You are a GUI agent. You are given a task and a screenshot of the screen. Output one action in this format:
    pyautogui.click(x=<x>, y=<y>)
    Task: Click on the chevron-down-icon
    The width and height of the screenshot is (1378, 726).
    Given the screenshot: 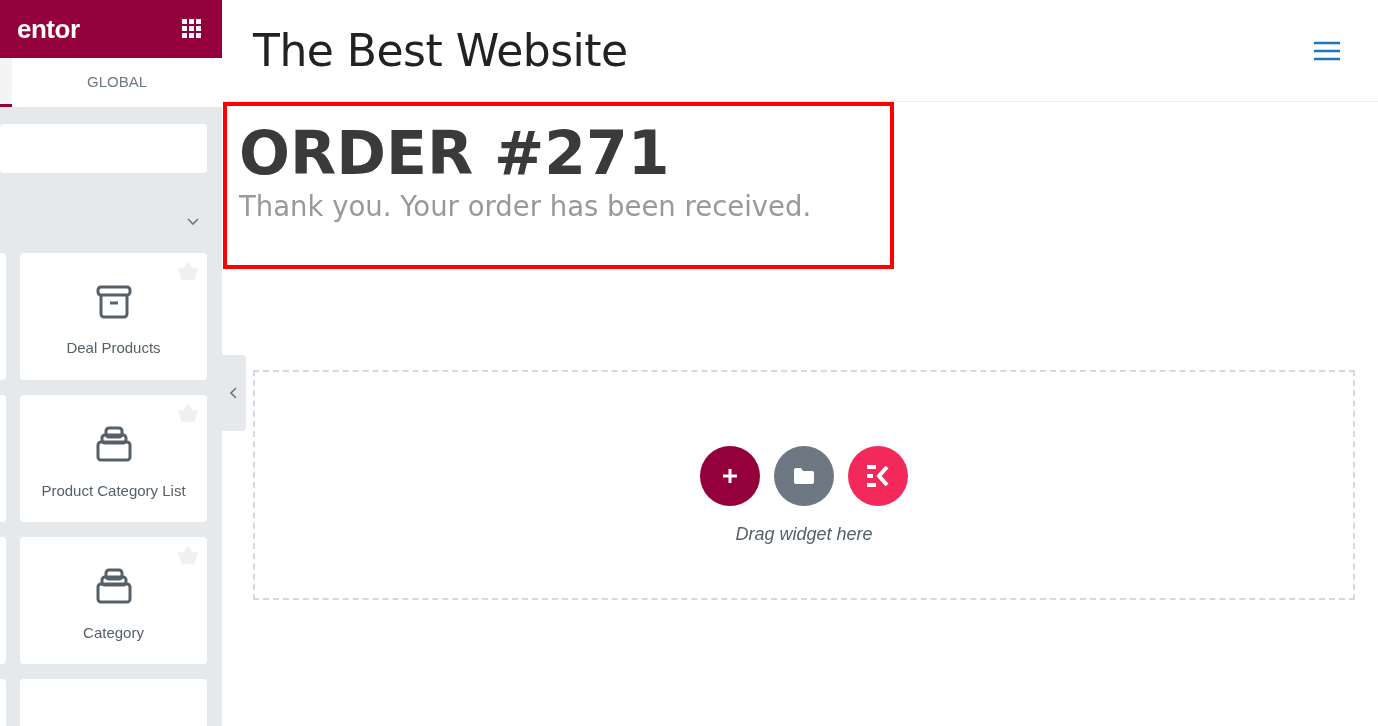 What is the action you would take?
    pyautogui.click(x=193, y=222)
    